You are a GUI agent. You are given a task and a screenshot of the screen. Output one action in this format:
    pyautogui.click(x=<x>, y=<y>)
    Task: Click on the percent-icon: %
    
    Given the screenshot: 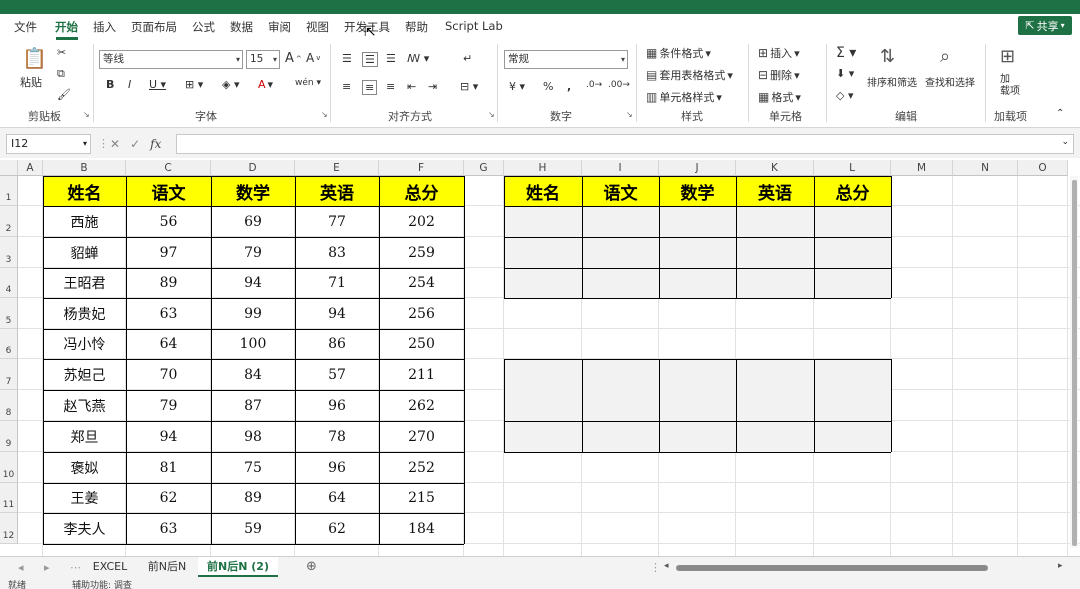 What is the action you would take?
    pyautogui.click(x=548, y=86)
    